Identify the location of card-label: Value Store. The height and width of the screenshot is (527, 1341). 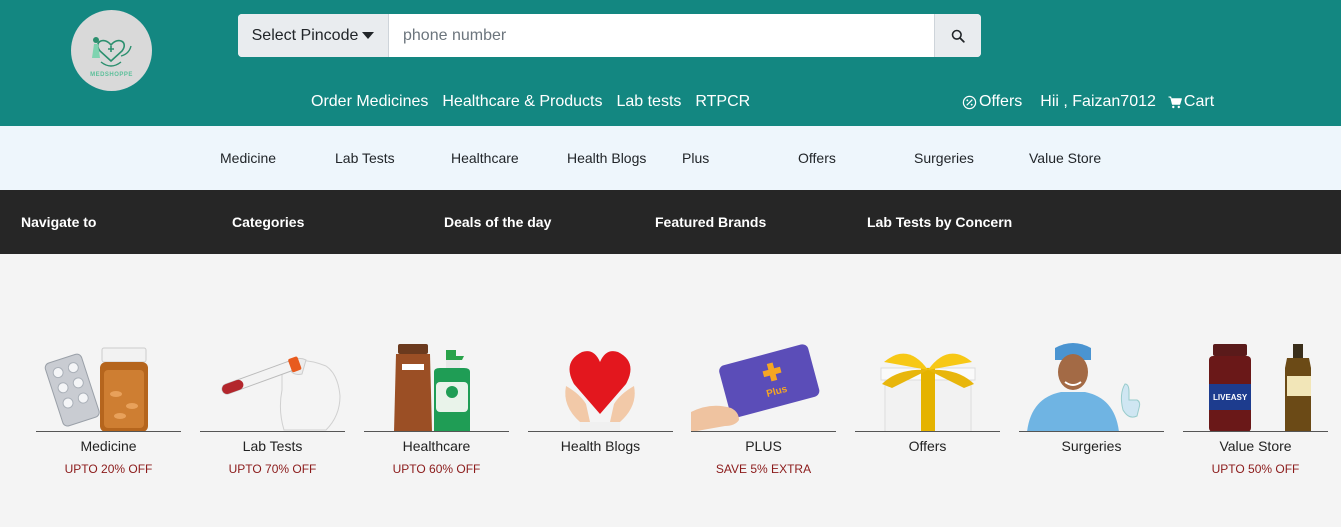
(1255, 446).